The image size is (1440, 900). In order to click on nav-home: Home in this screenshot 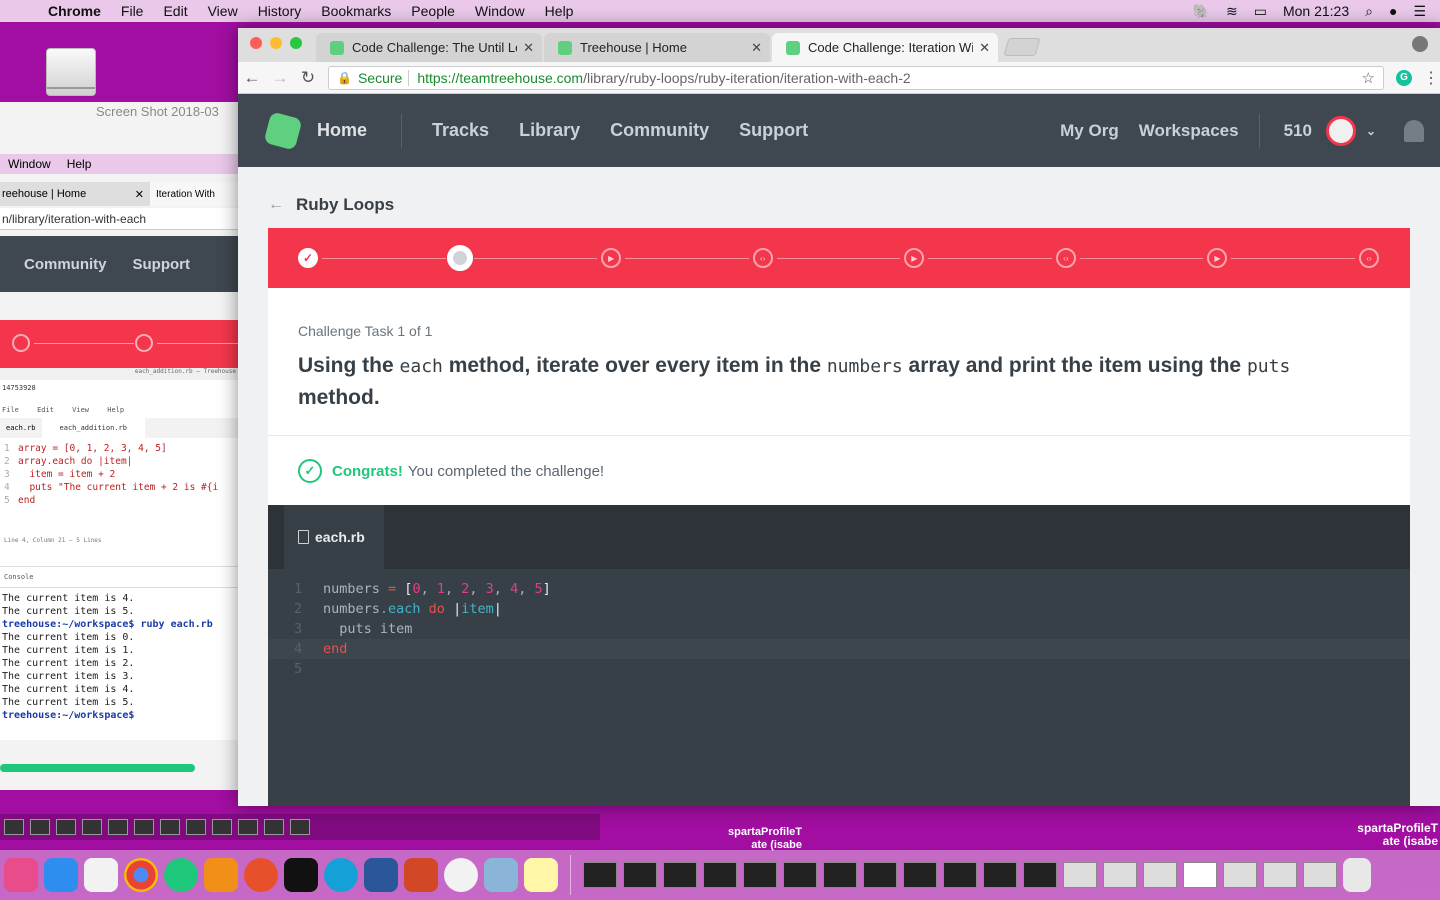, I will do `click(342, 130)`.